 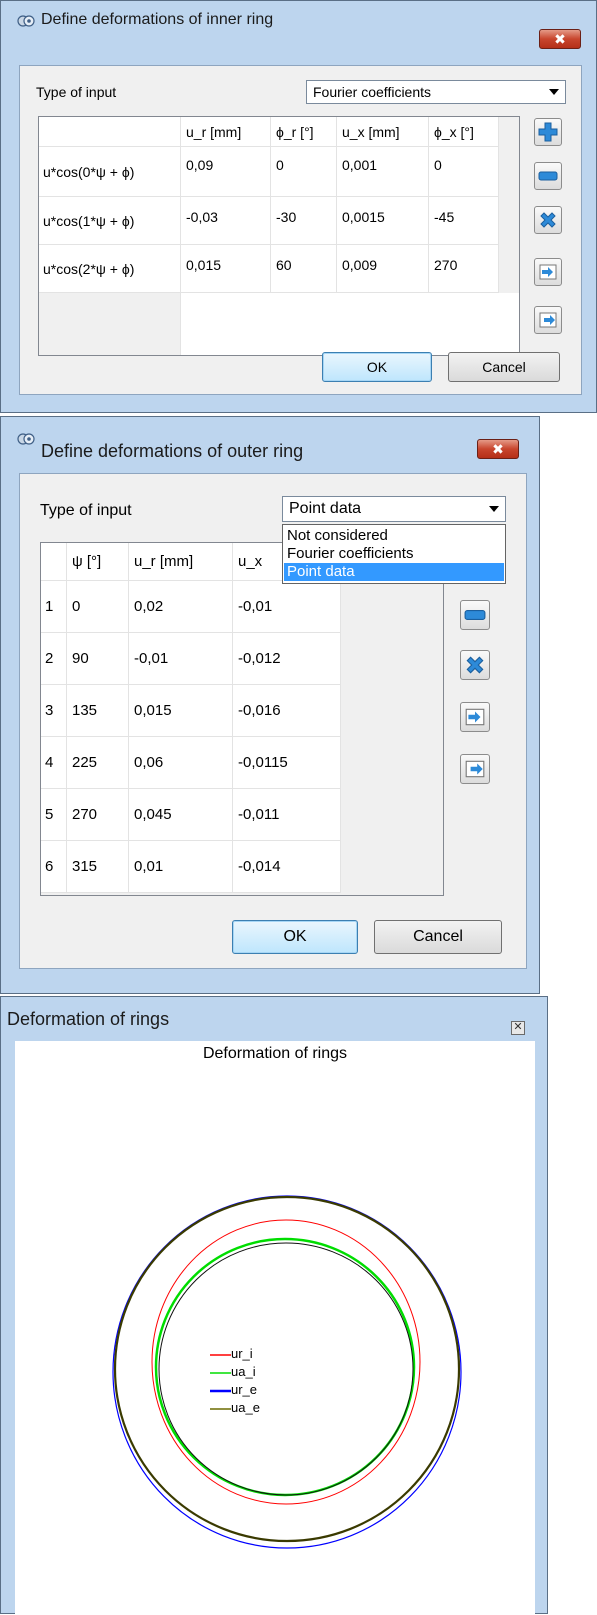 What do you see at coordinates (325, 508) in the screenshot?
I see `type-of-input-value: Point data` at bounding box center [325, 508].